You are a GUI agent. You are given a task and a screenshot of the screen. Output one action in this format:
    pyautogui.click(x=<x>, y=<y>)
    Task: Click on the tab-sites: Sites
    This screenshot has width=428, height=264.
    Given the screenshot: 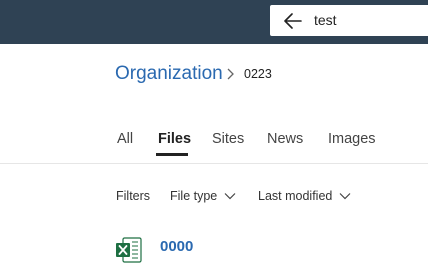 What is the action you would take?
    pyautogui.click(x=228, y=139)
    